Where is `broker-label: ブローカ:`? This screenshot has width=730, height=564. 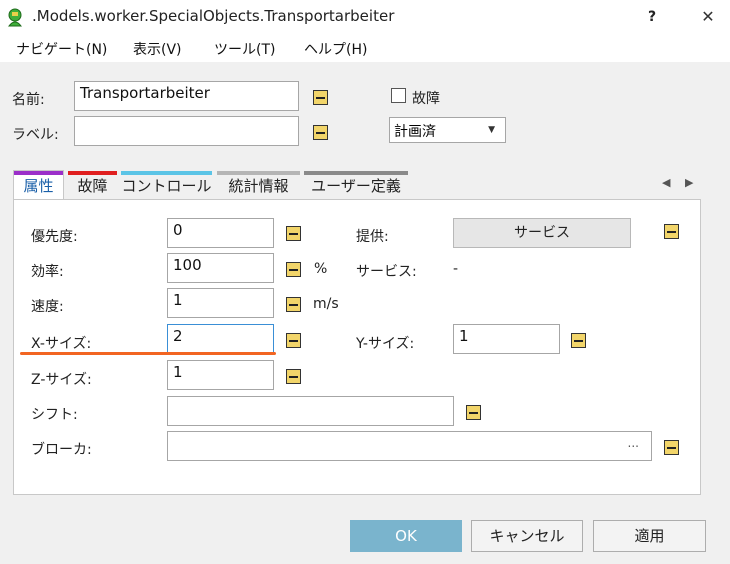
broker-label: ブローカ: is located at coordinates (61, 450).